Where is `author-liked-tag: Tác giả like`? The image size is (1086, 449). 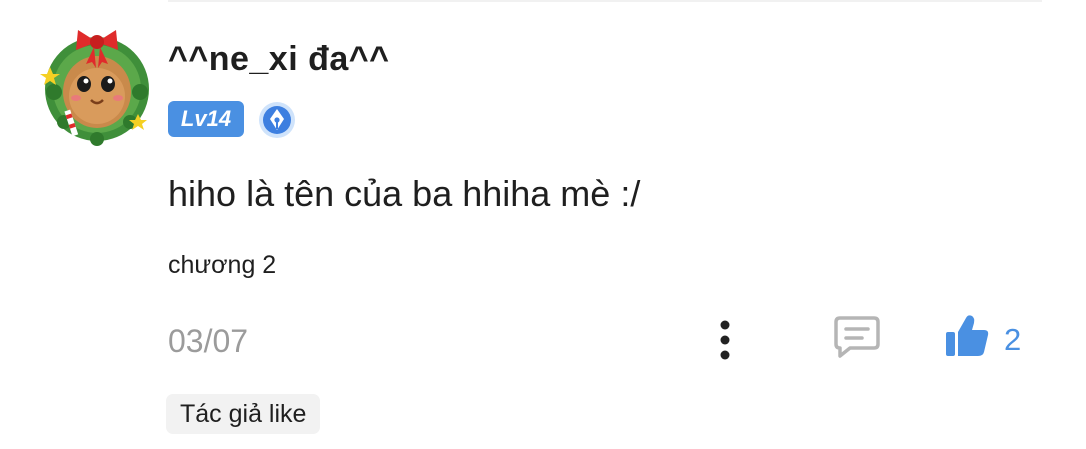
author-liked-tag: Tác giả like is located at coordinates (243, 414).